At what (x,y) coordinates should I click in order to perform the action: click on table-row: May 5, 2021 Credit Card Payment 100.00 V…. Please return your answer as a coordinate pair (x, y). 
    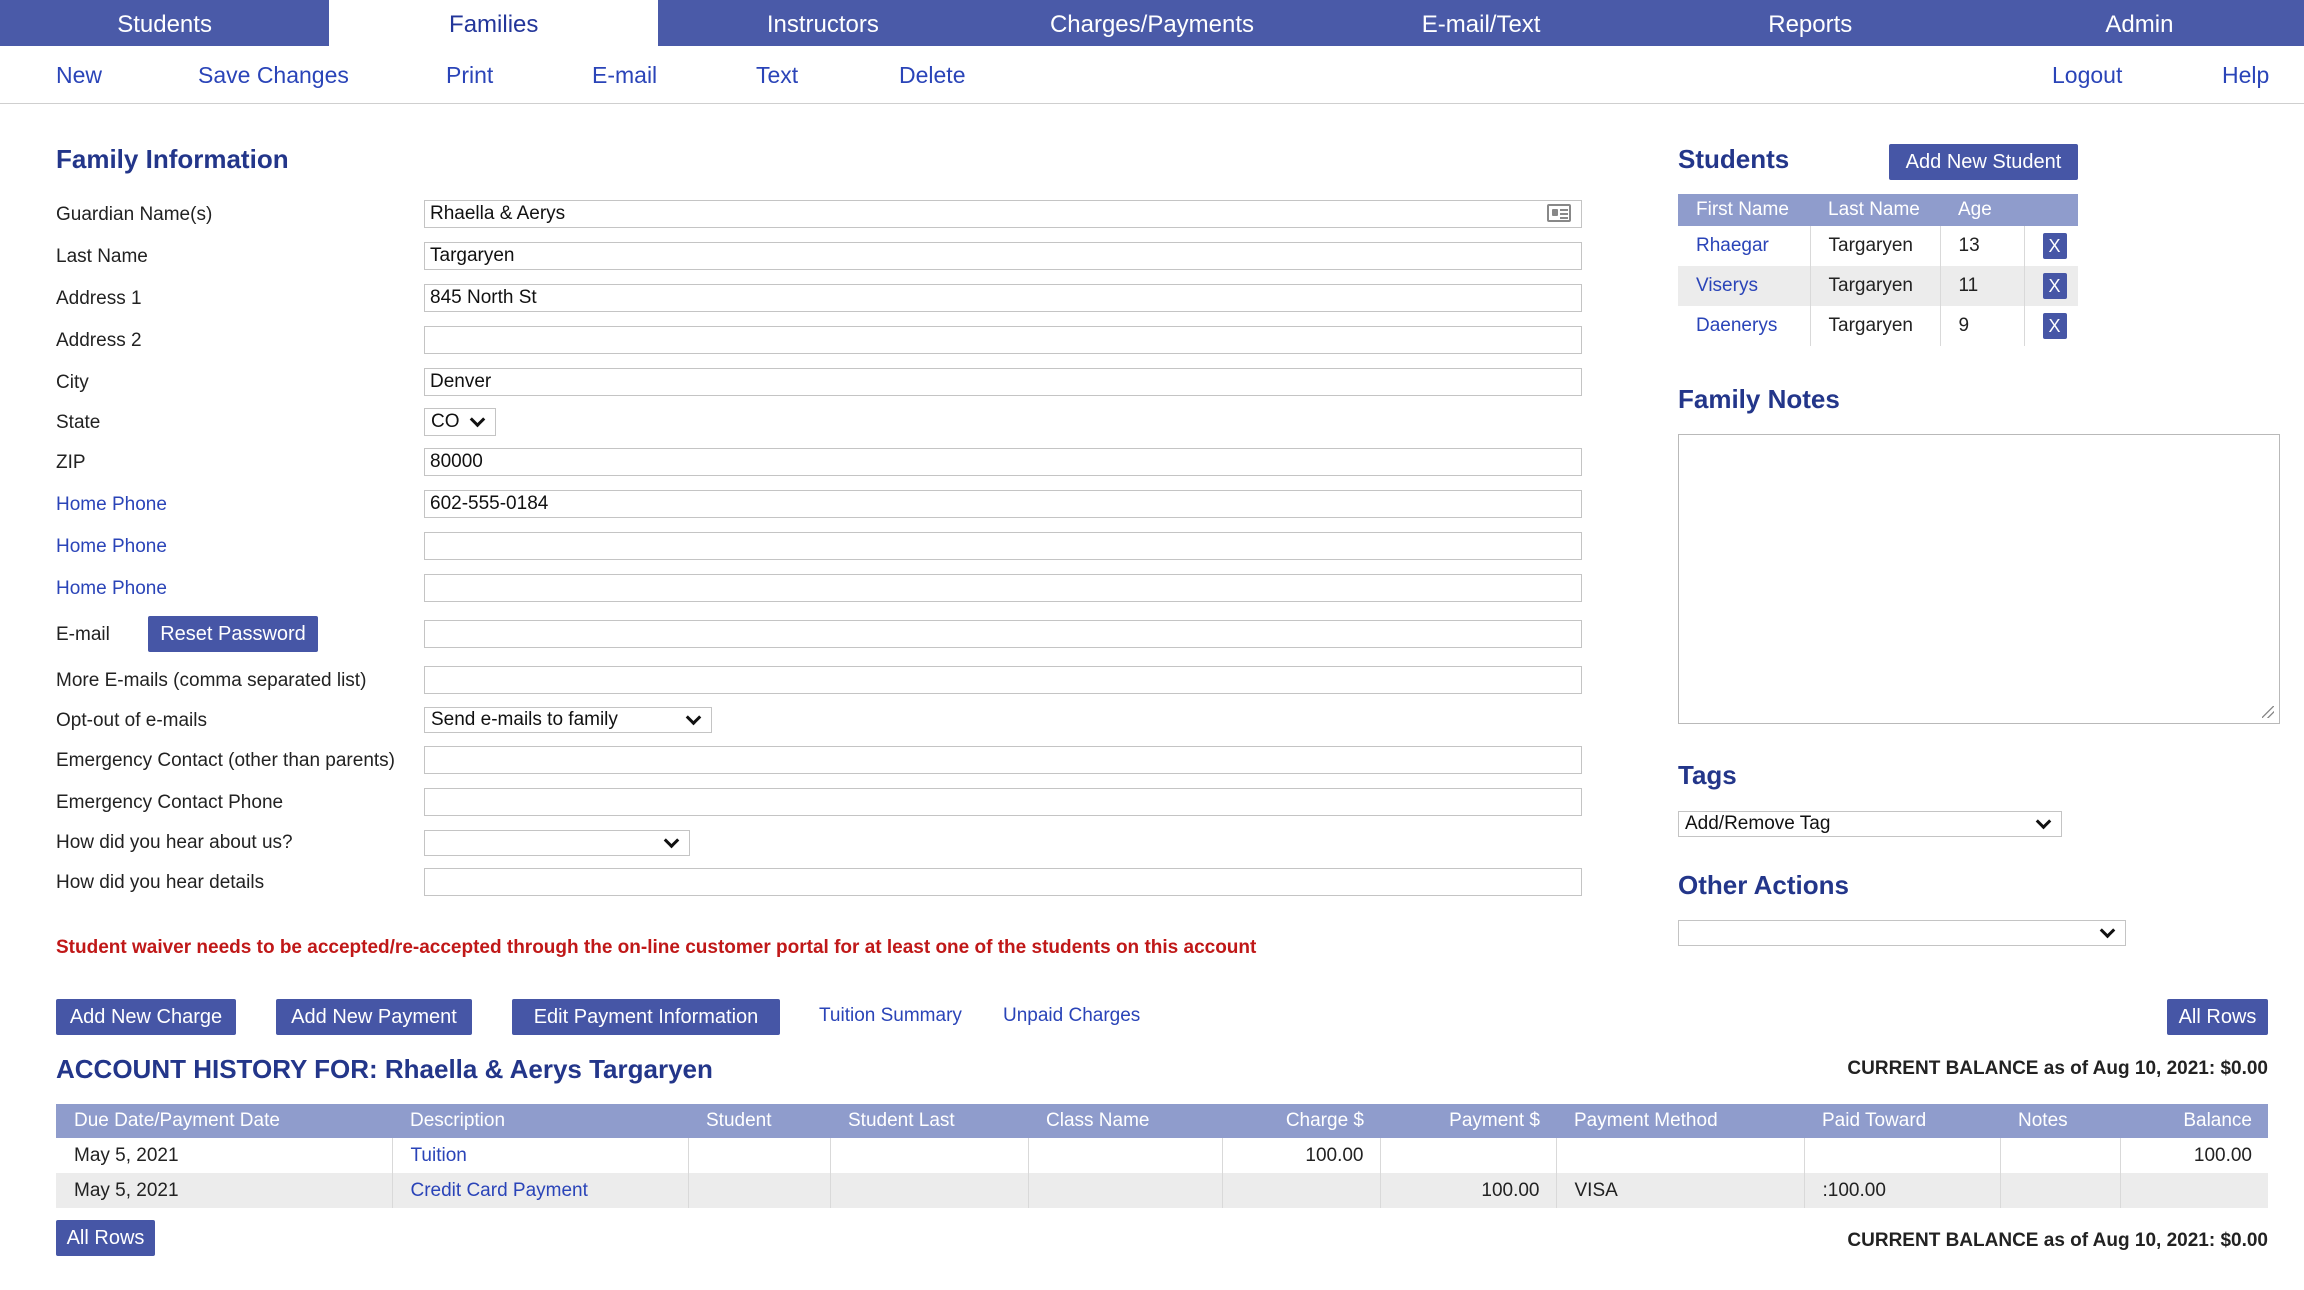
    Looking at the image, I should click on (1162, 1190).